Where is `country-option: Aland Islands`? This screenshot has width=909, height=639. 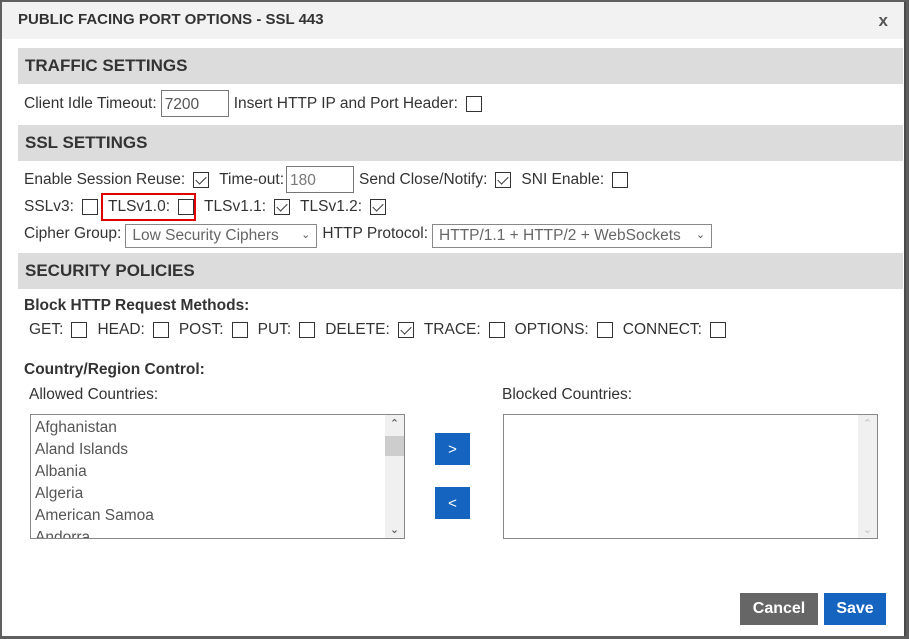
country-option: Aland Islands is located at coordinates (94, 450).